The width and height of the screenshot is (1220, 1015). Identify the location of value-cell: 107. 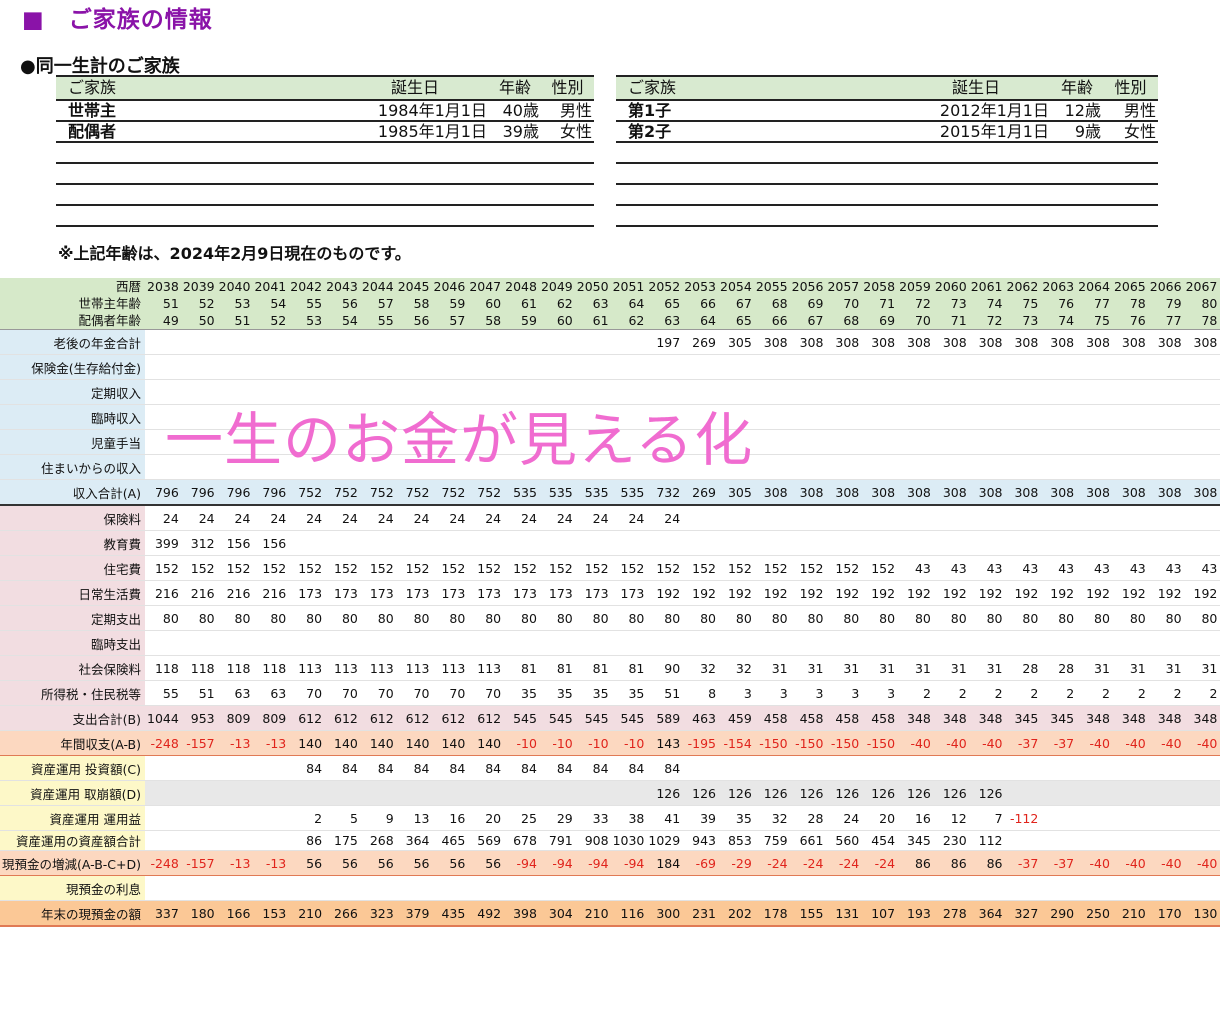
(879, 913).